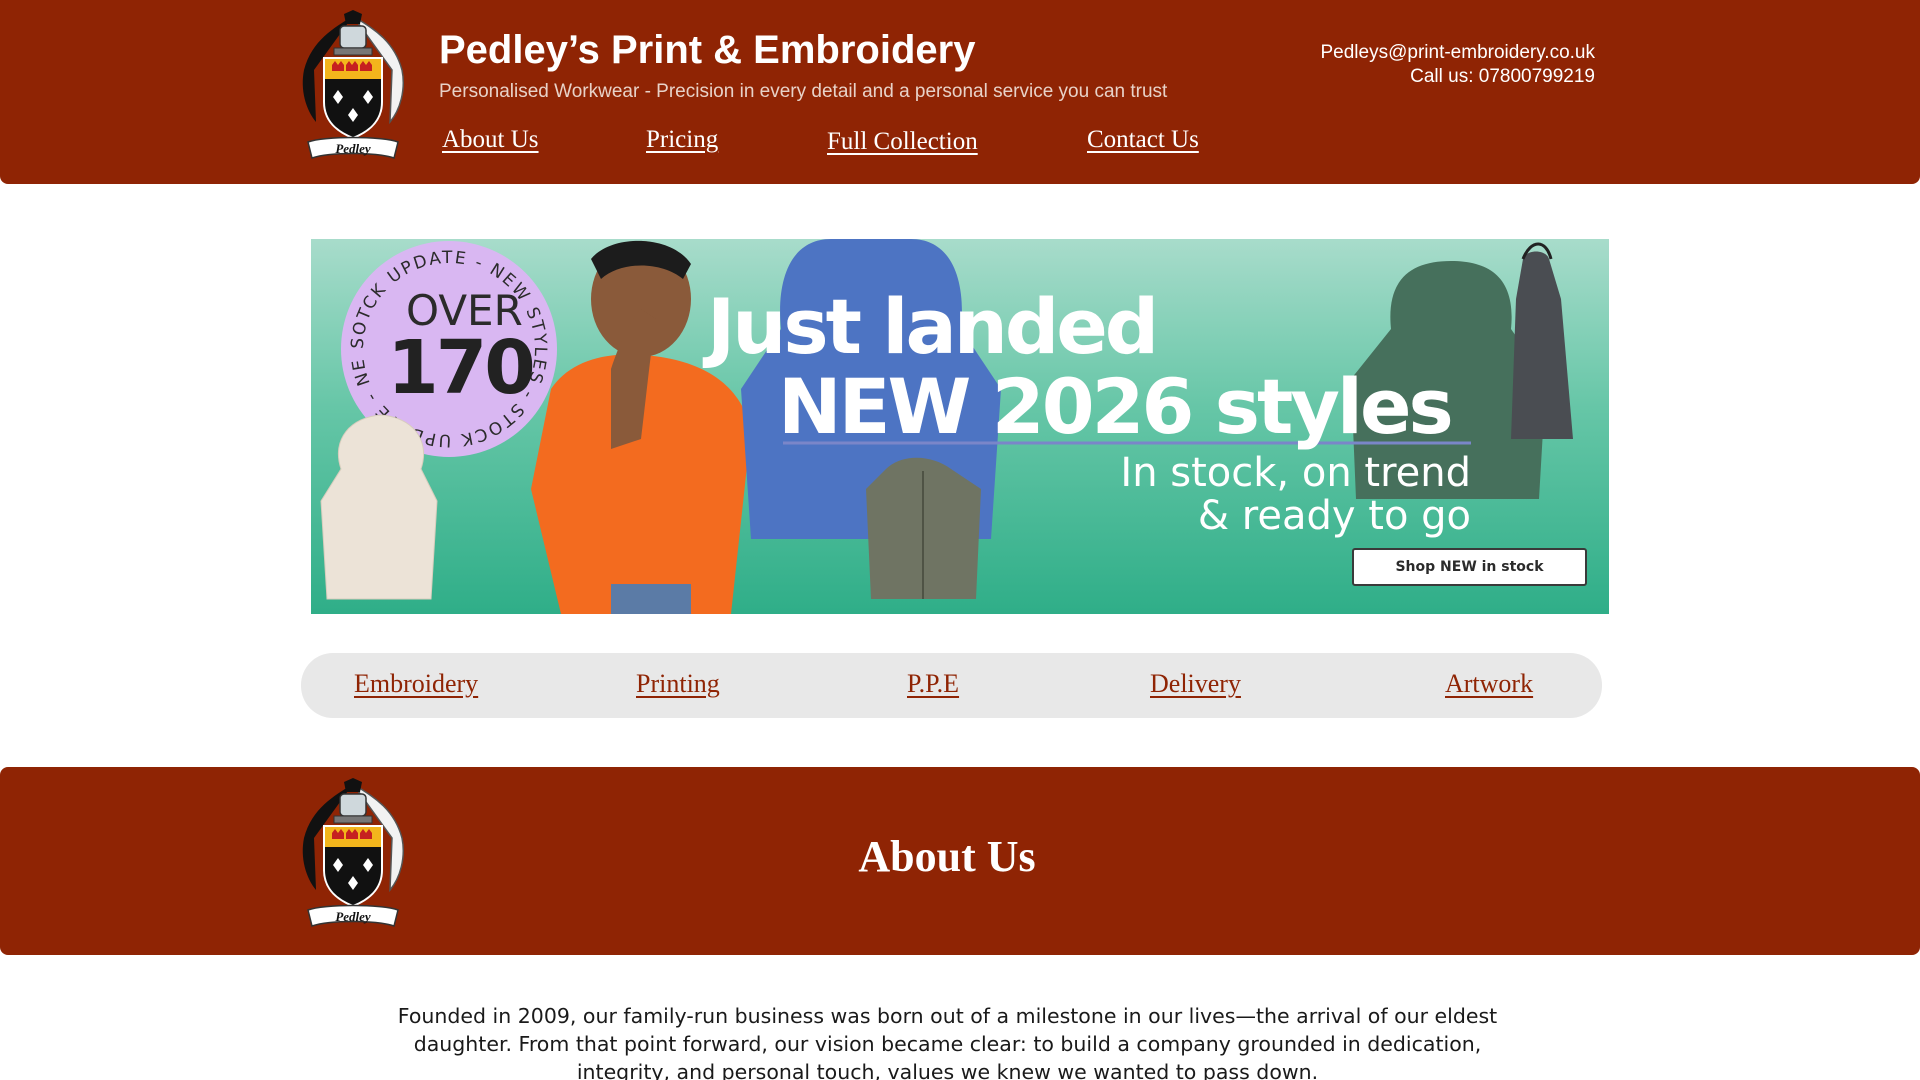 Image resolution: width=1920 pixels, height=1080 pixels. Describe the element at coordinates (933, 684) in the screenshot. I see `service-link-ppe: P.P.E` at that location.